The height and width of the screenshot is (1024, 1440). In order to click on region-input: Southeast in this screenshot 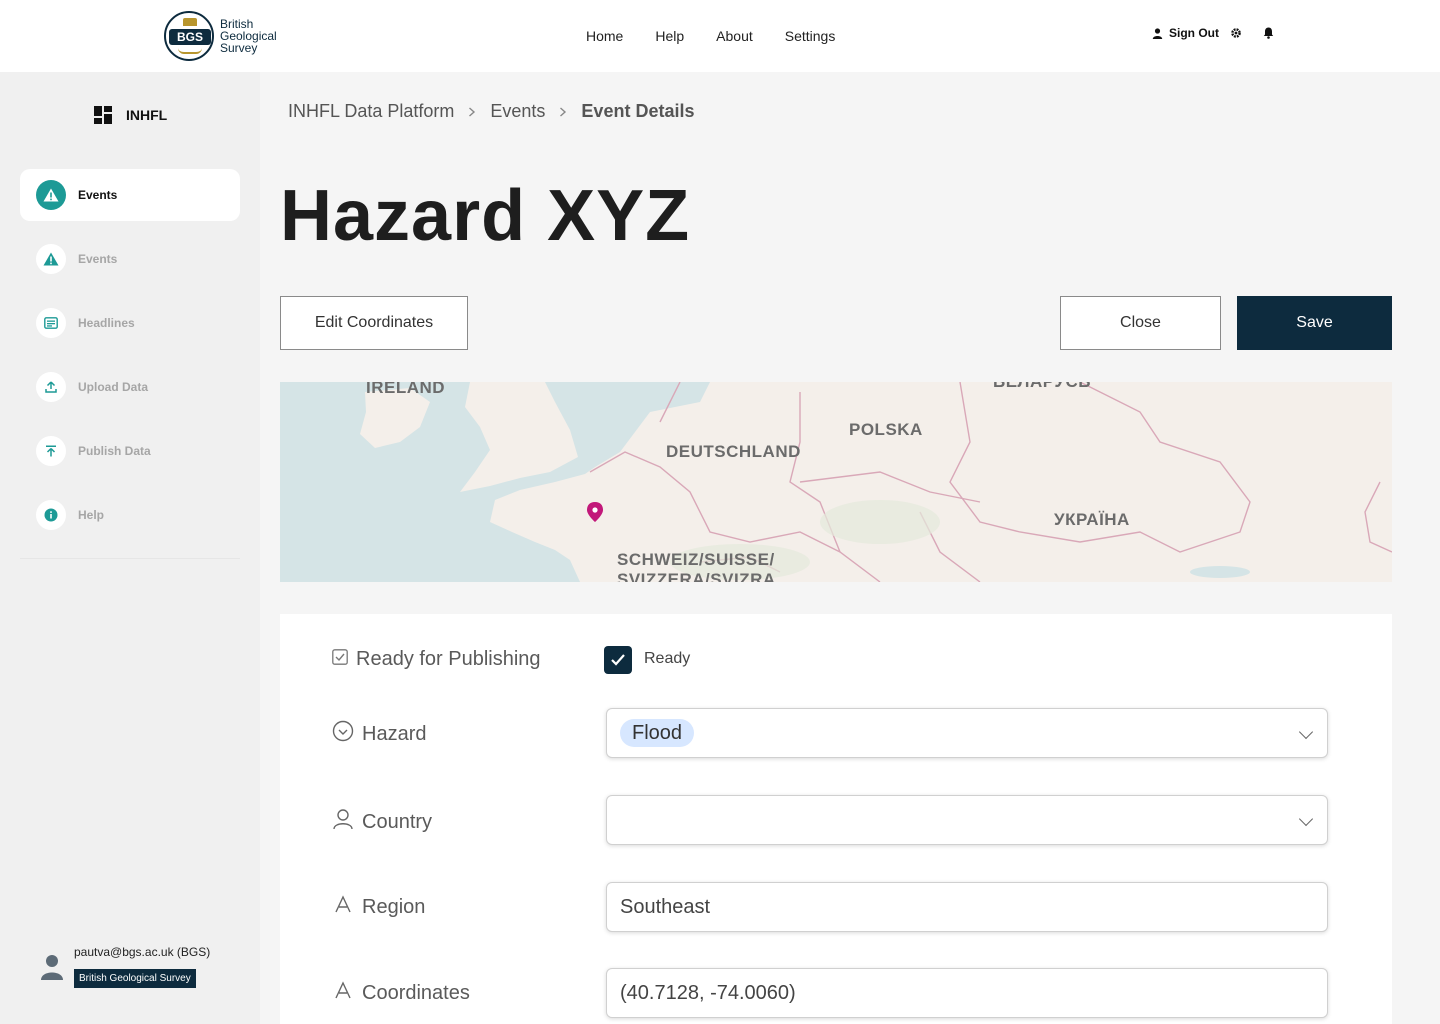, I will do `click(967, 907)`.